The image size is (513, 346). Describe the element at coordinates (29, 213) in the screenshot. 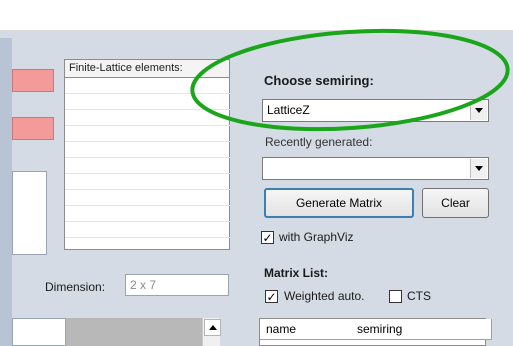

I see `left-white-panel` at that location.